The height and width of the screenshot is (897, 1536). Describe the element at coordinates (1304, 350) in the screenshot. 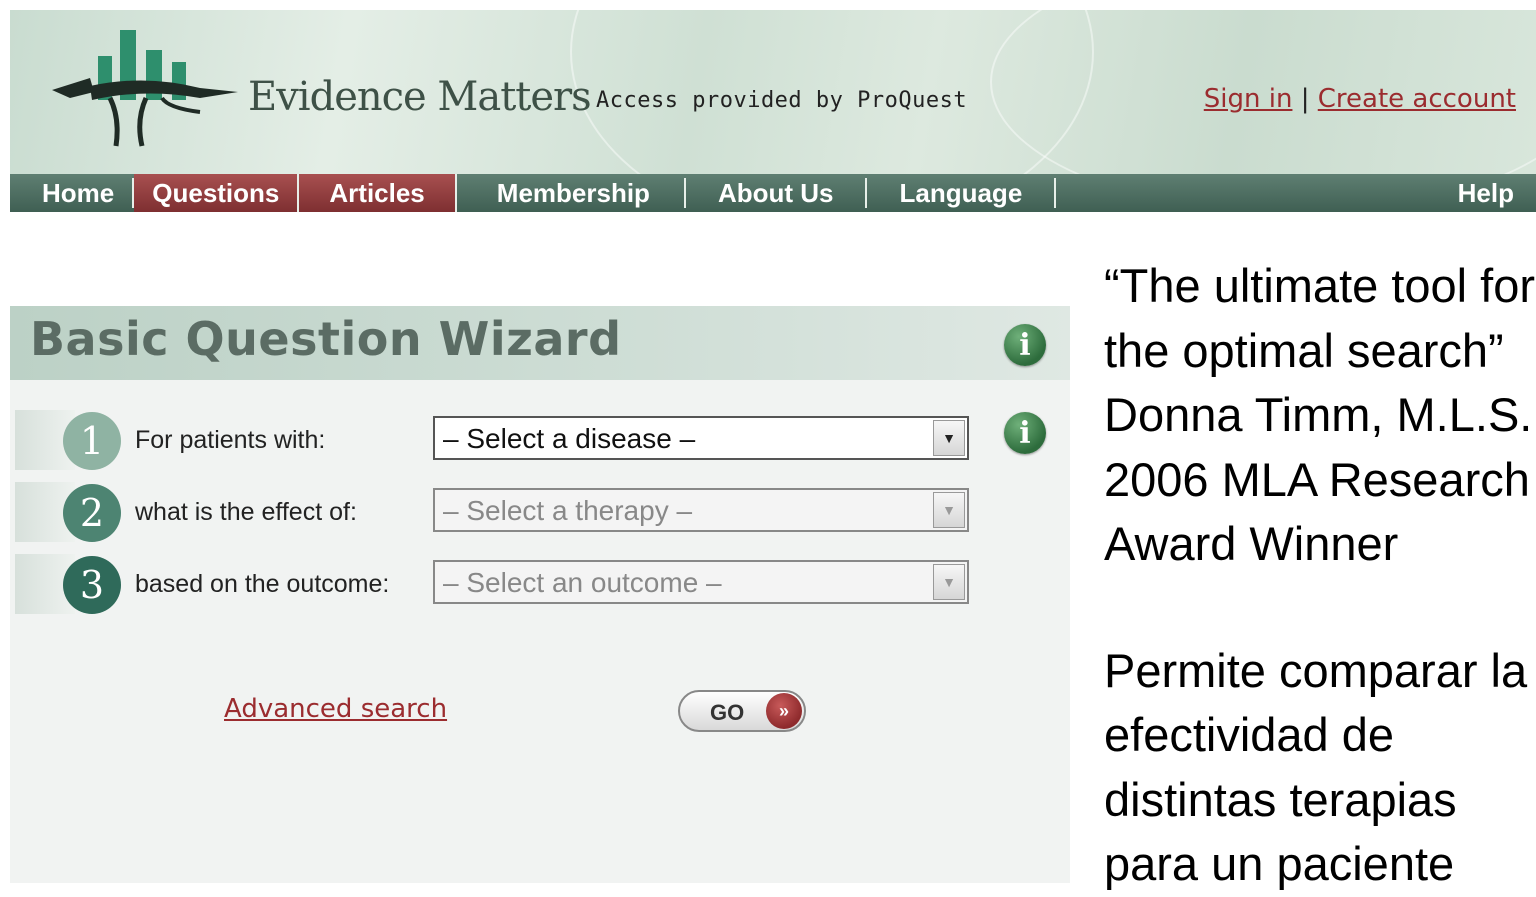

I see `quote-line: the optimal search”` at that location.